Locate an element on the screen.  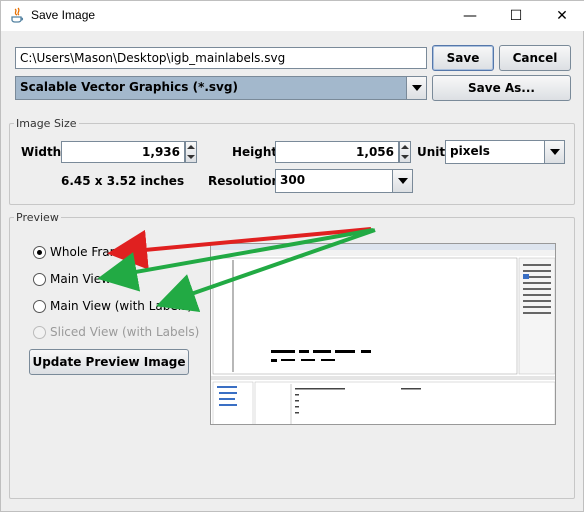
green-arrow-main-view-labels is located at coordinates (265, 270).